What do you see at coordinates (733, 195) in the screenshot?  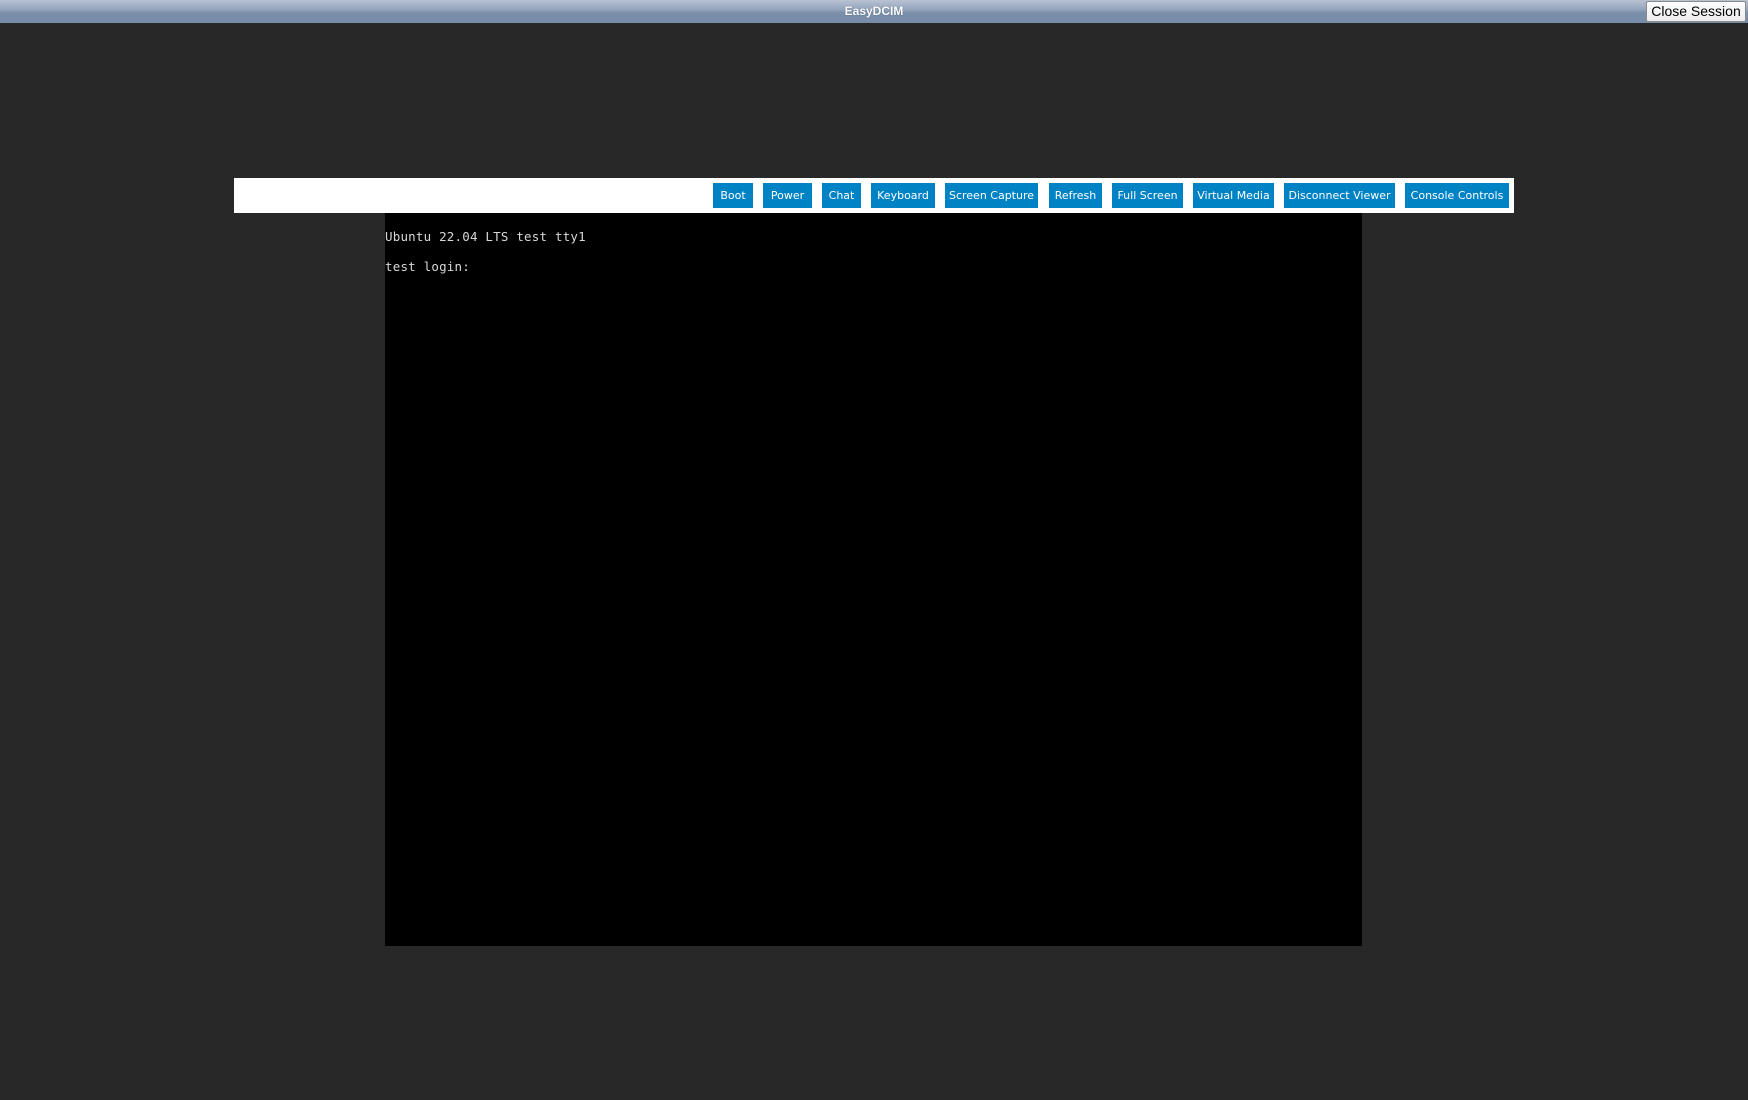 I see `boot-button: Boot` at bounding box center [733, 195].